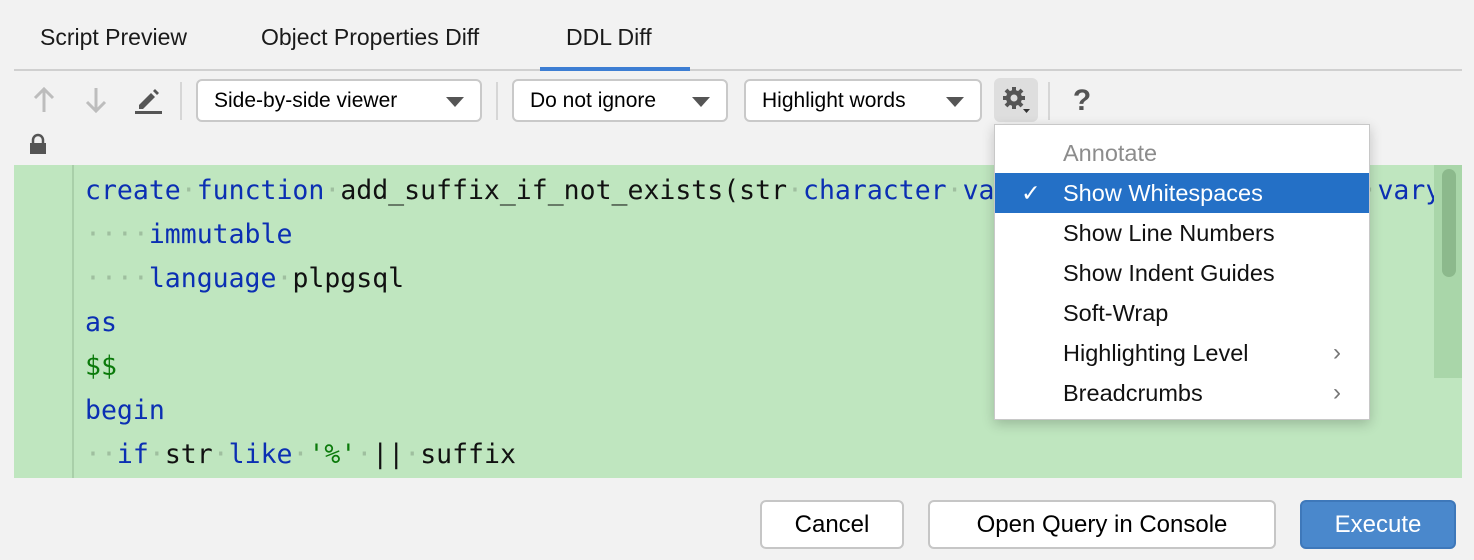 The image size is (1474, 560). Describe the element at coordinates (1169, 273) in the screenshot. I see `menu-item-label: Show Indent Guides` at that location.